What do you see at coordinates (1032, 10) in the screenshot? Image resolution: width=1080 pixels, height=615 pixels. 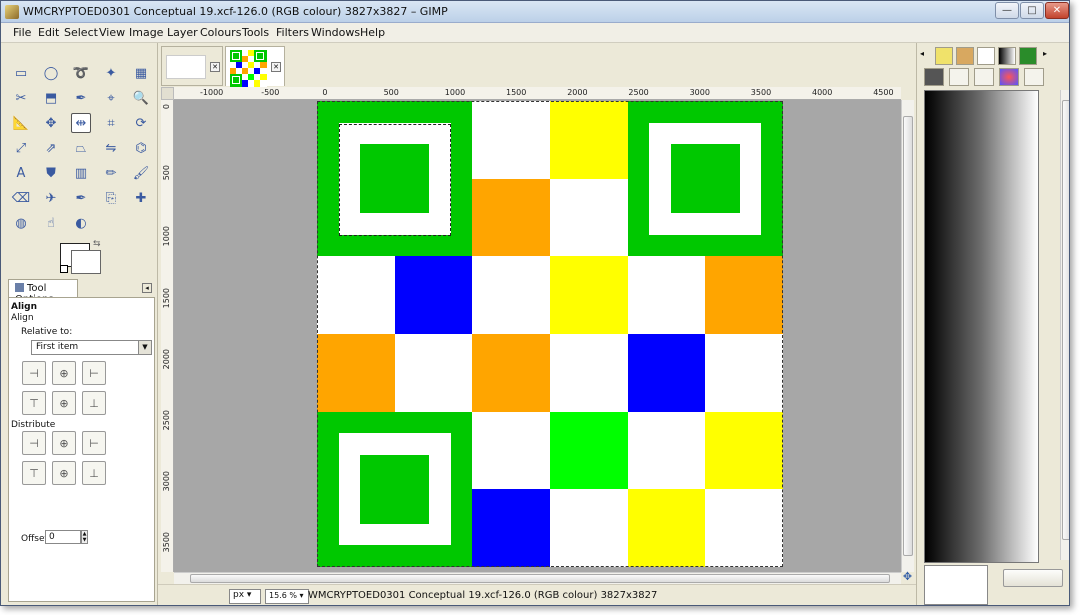 I see `maximize-button: □` at bounding box center [1032, 10].